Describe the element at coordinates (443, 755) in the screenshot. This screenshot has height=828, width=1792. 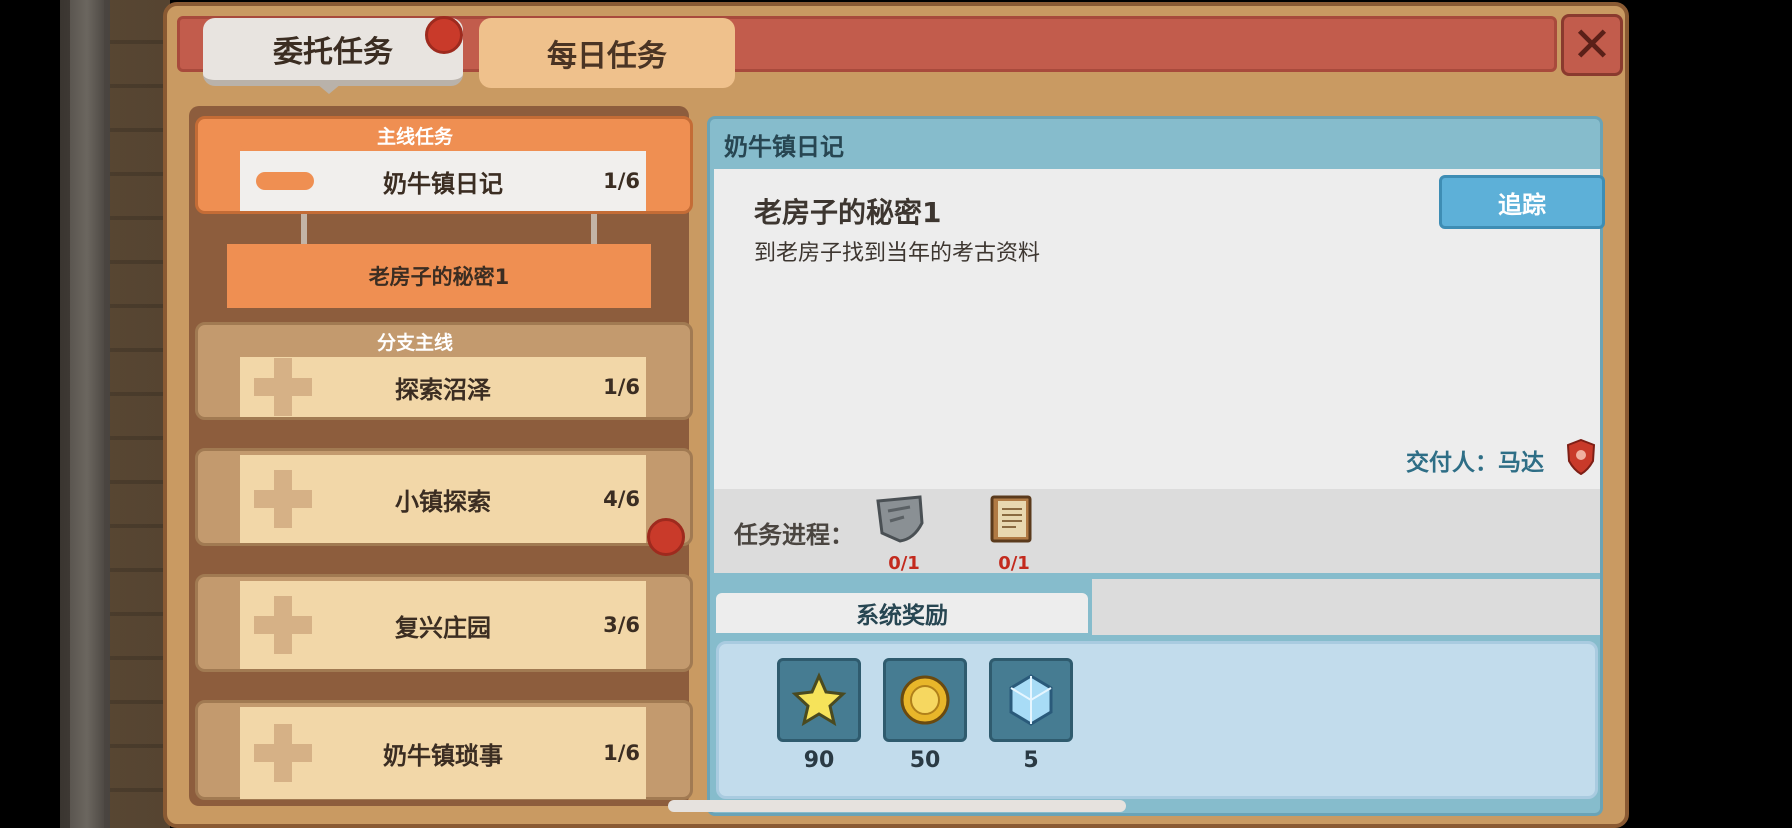
I see `quest-title: 奶牛镇琐事` at that location.